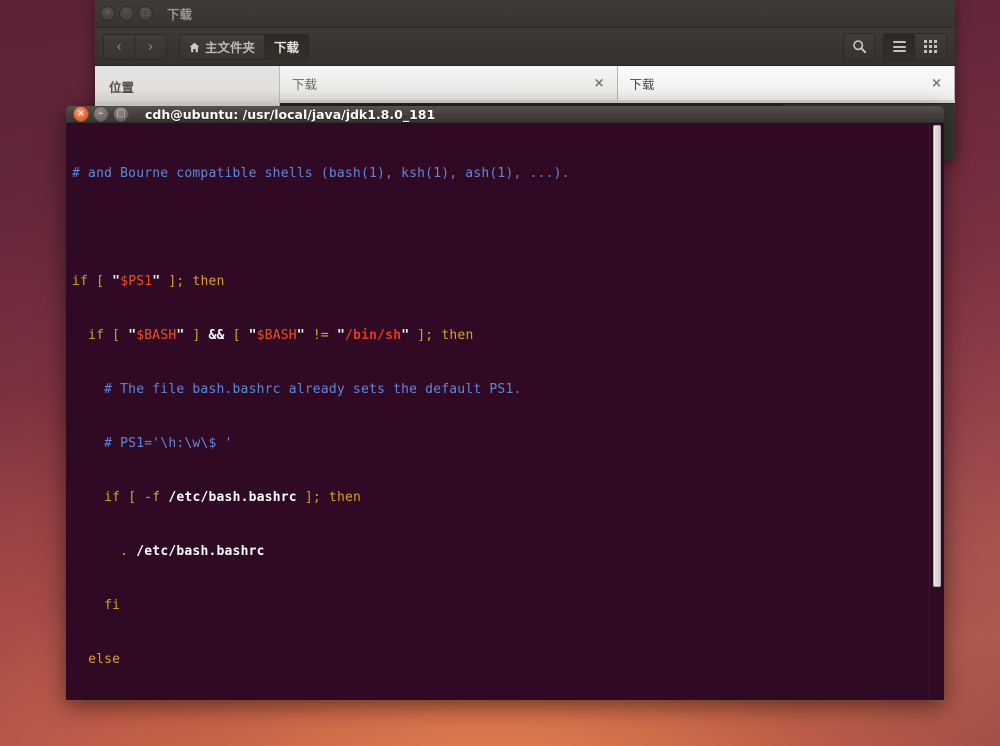 The height and width of the screenshot is (746, 1000). I want to click on file-manager-title: 下载, so click(180, 14).